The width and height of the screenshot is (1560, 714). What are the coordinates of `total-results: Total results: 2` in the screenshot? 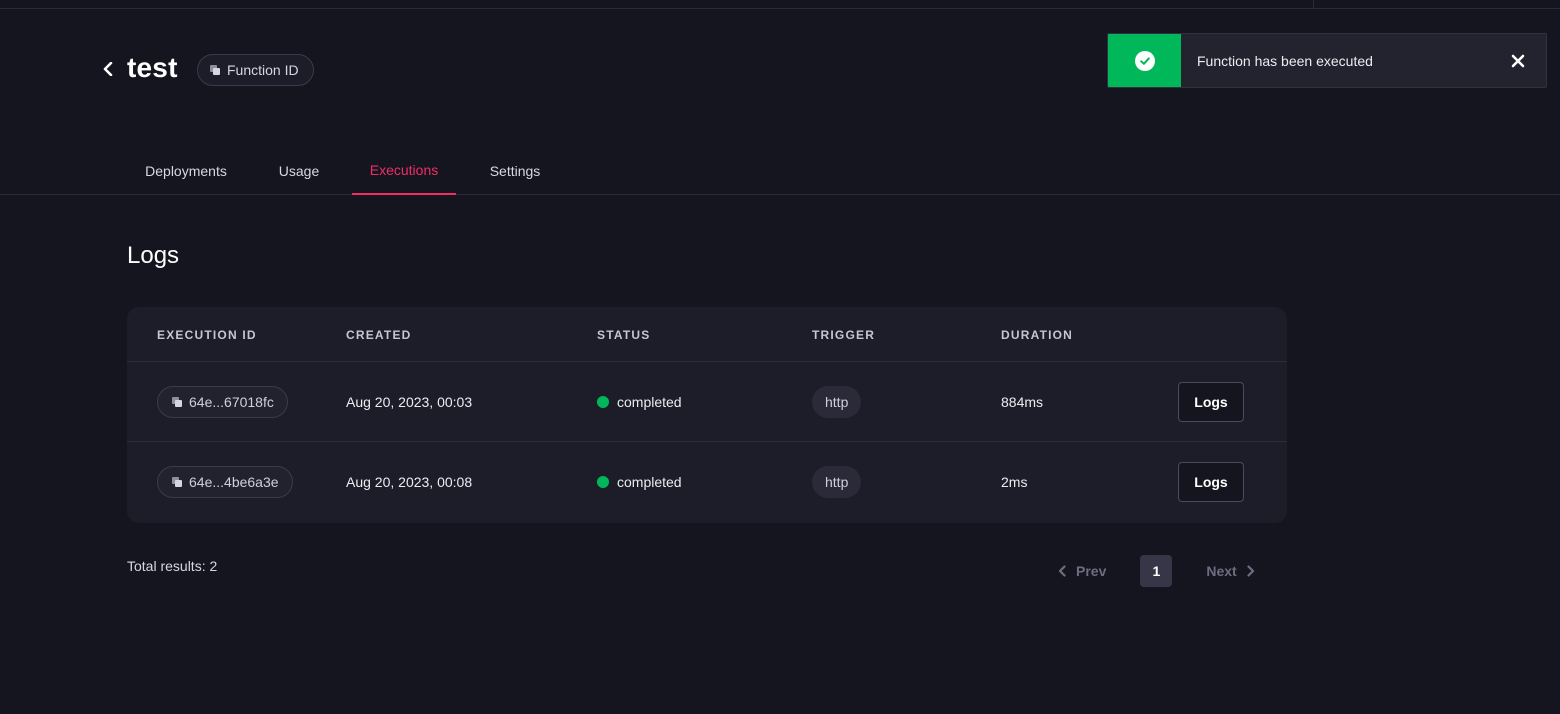 It's located at (172, 566).